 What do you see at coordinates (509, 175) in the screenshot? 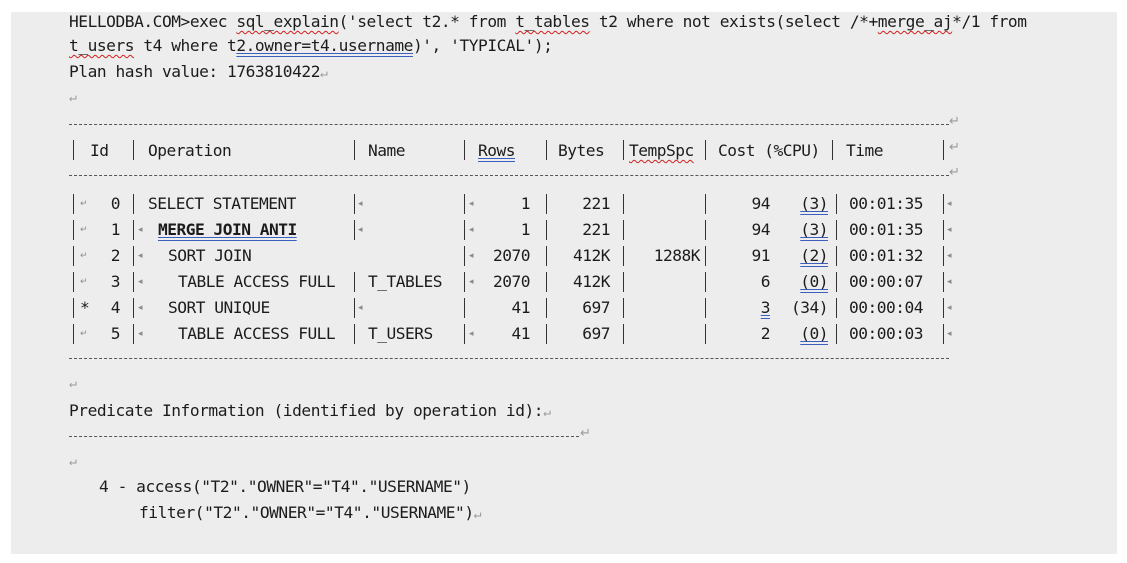
I see `table-header-rule` at bounding box center [509, 175].